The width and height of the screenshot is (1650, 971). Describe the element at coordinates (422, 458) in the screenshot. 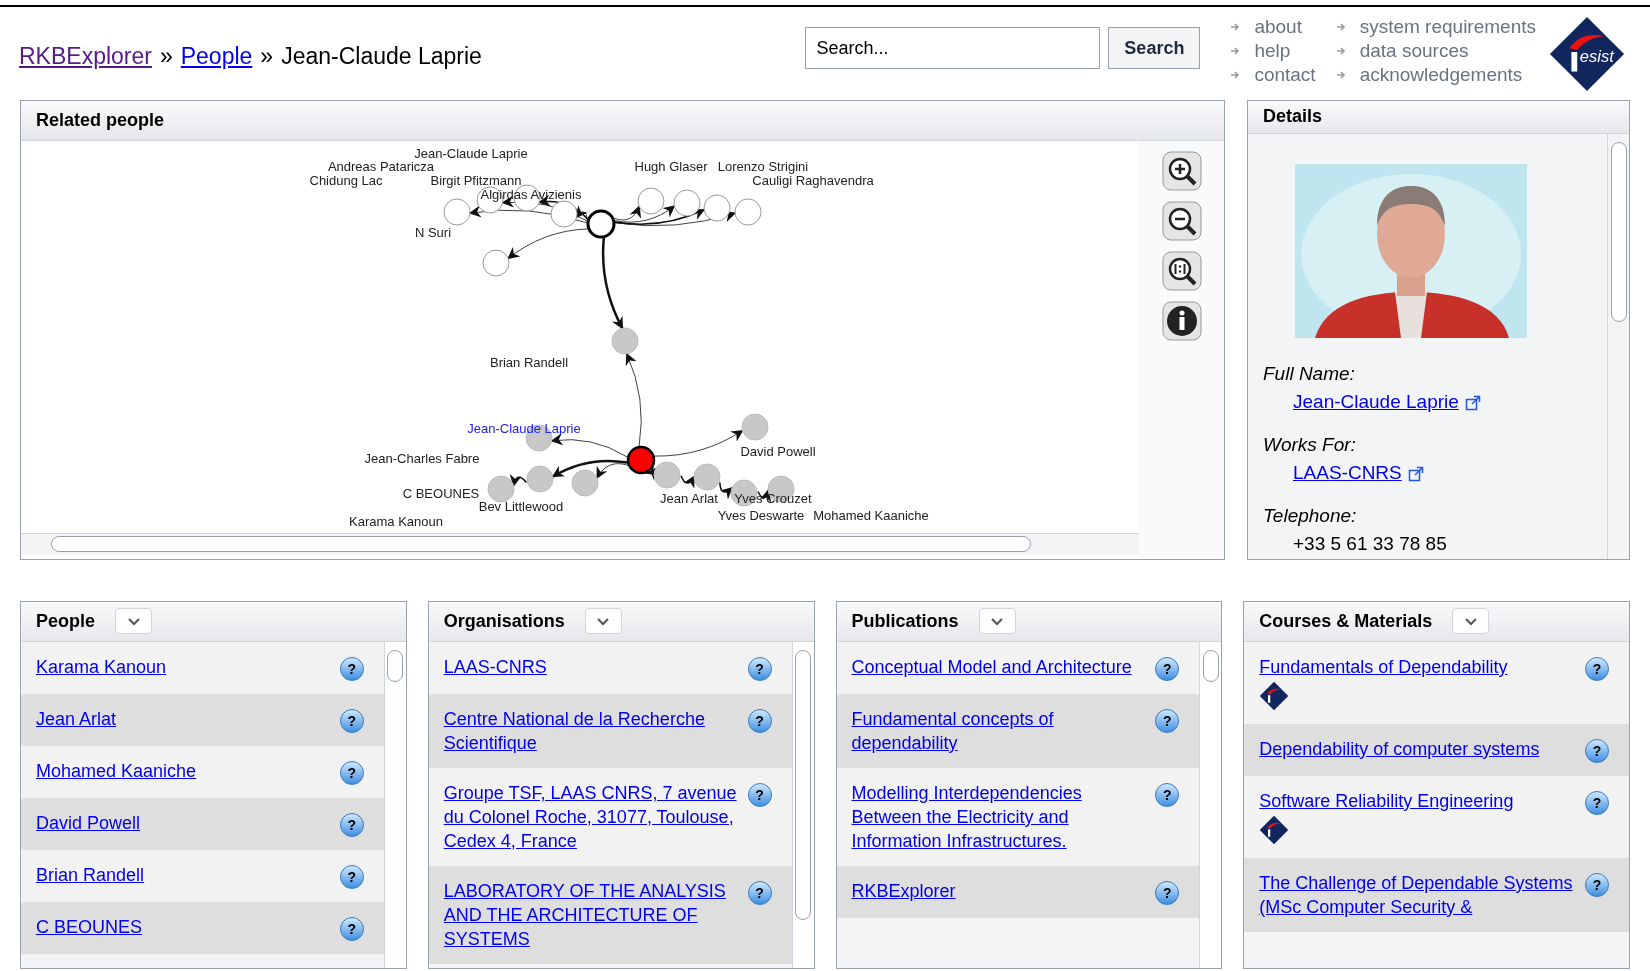

I see `node-label: Jean-Charles Fabre` at that location.